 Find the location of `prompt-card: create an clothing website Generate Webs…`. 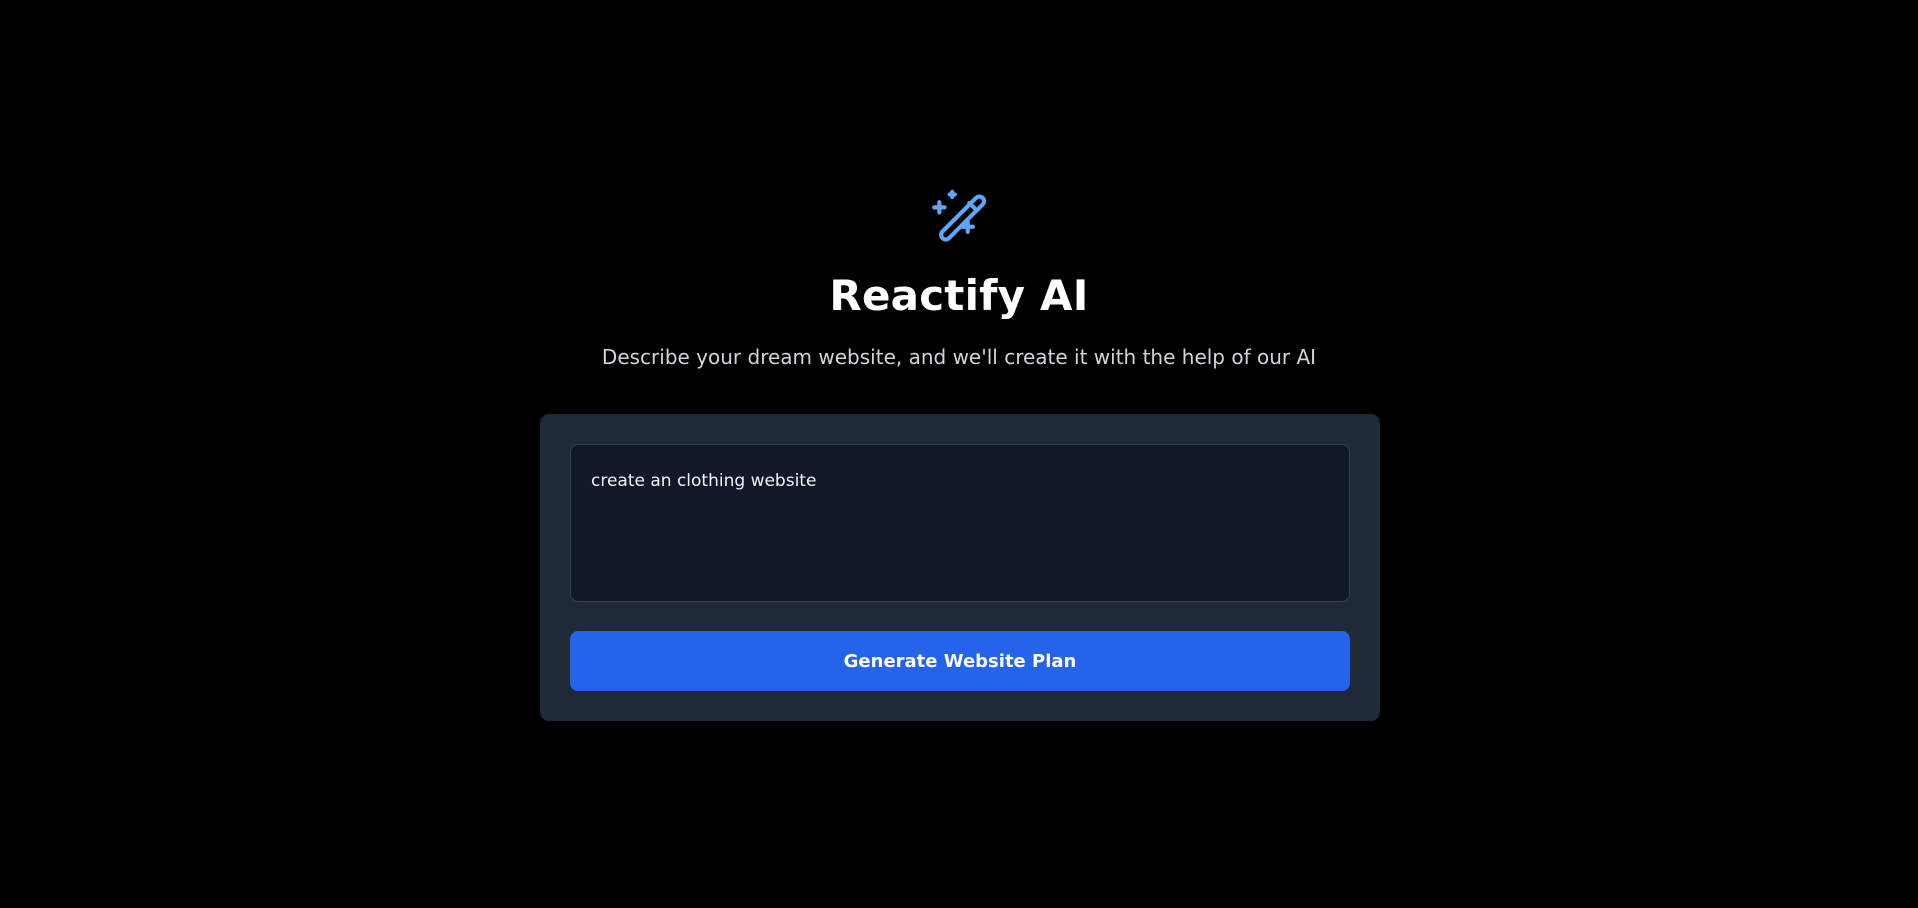

prompt-card: create an clothing website Generate Webs… is located at coordinates (960, 567).